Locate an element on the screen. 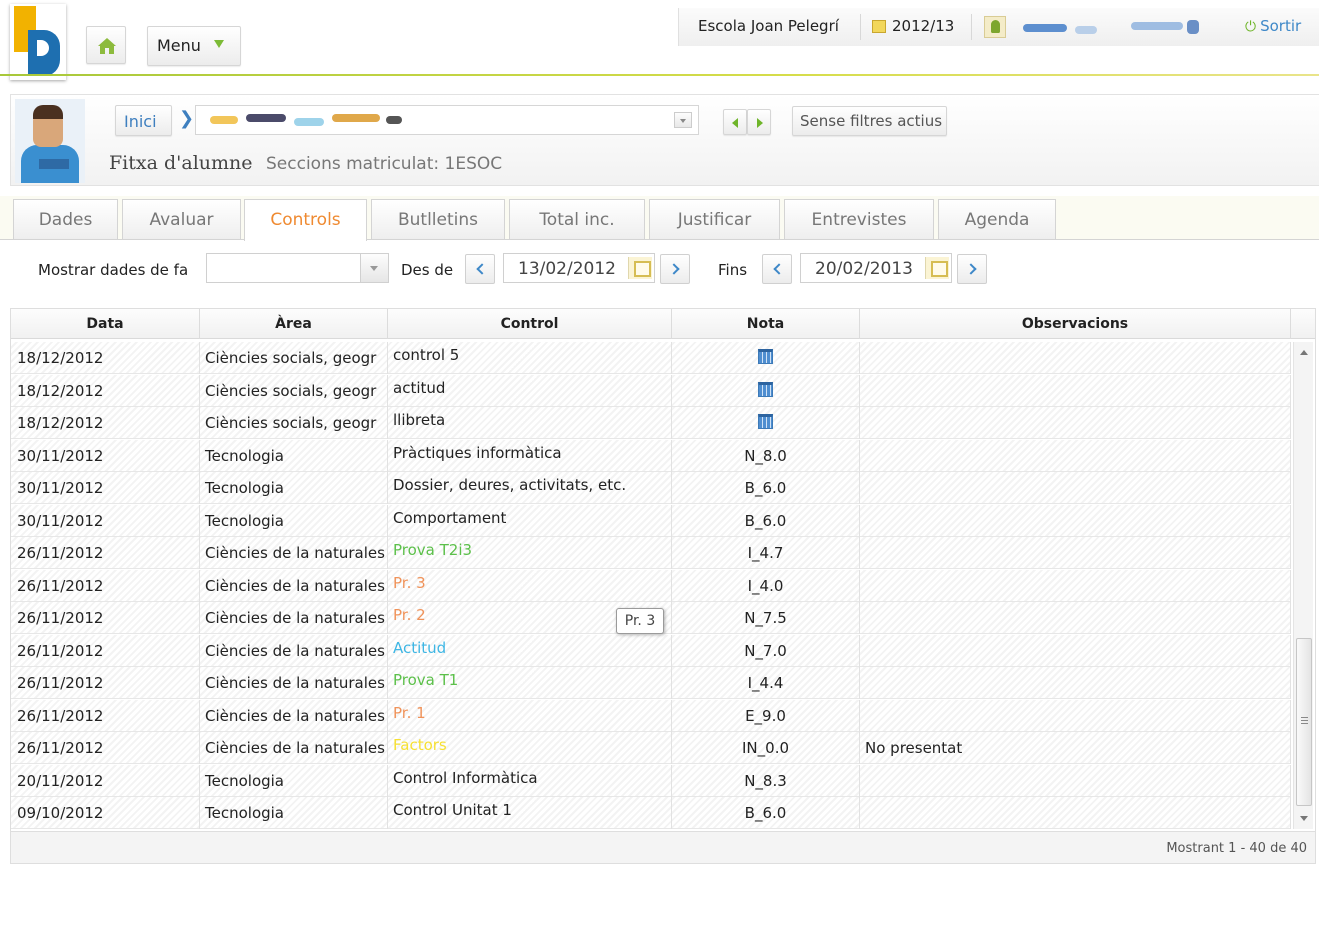 This screenshot has height=933, width=1319. tab-controls: Controls is located at coordinates (305, 220).